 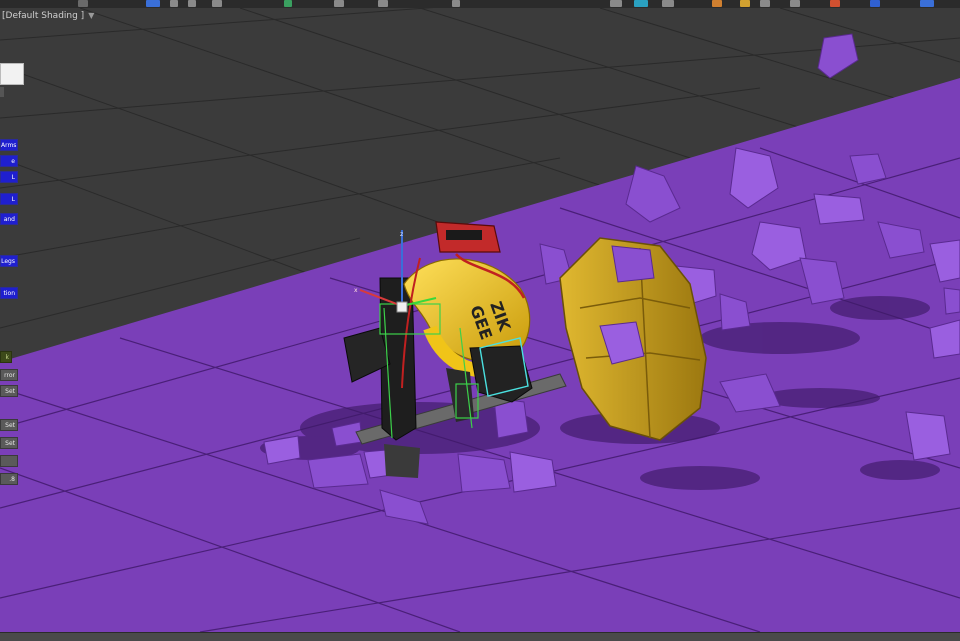 What do you see at coordinates (616, 3) in the screenshot?
I see `curve-editor-icon` at bounding box center [616, 3].